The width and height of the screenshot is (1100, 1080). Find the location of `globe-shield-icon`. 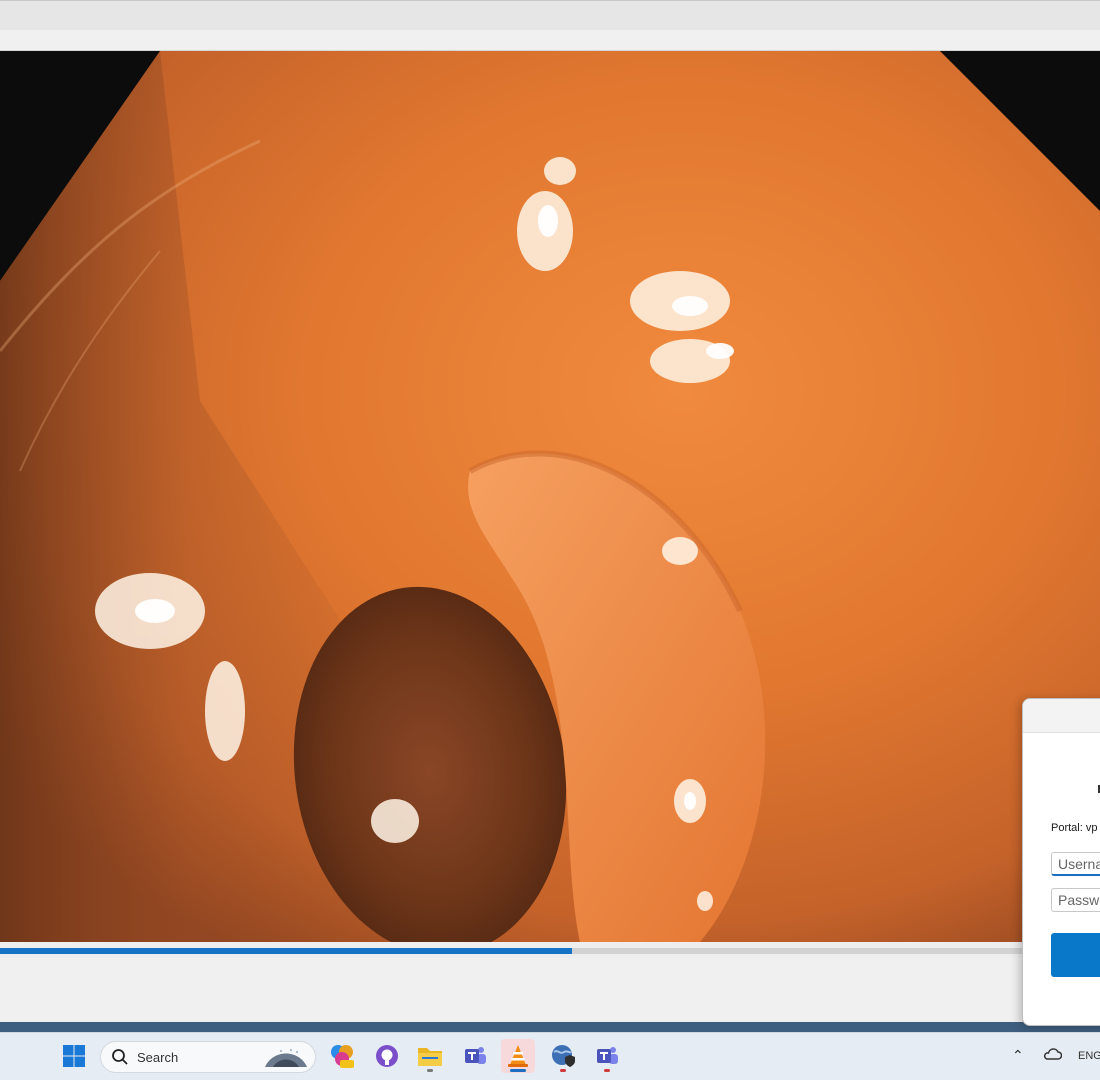

globe-shield-icon is located at coordinates (563, 1056).